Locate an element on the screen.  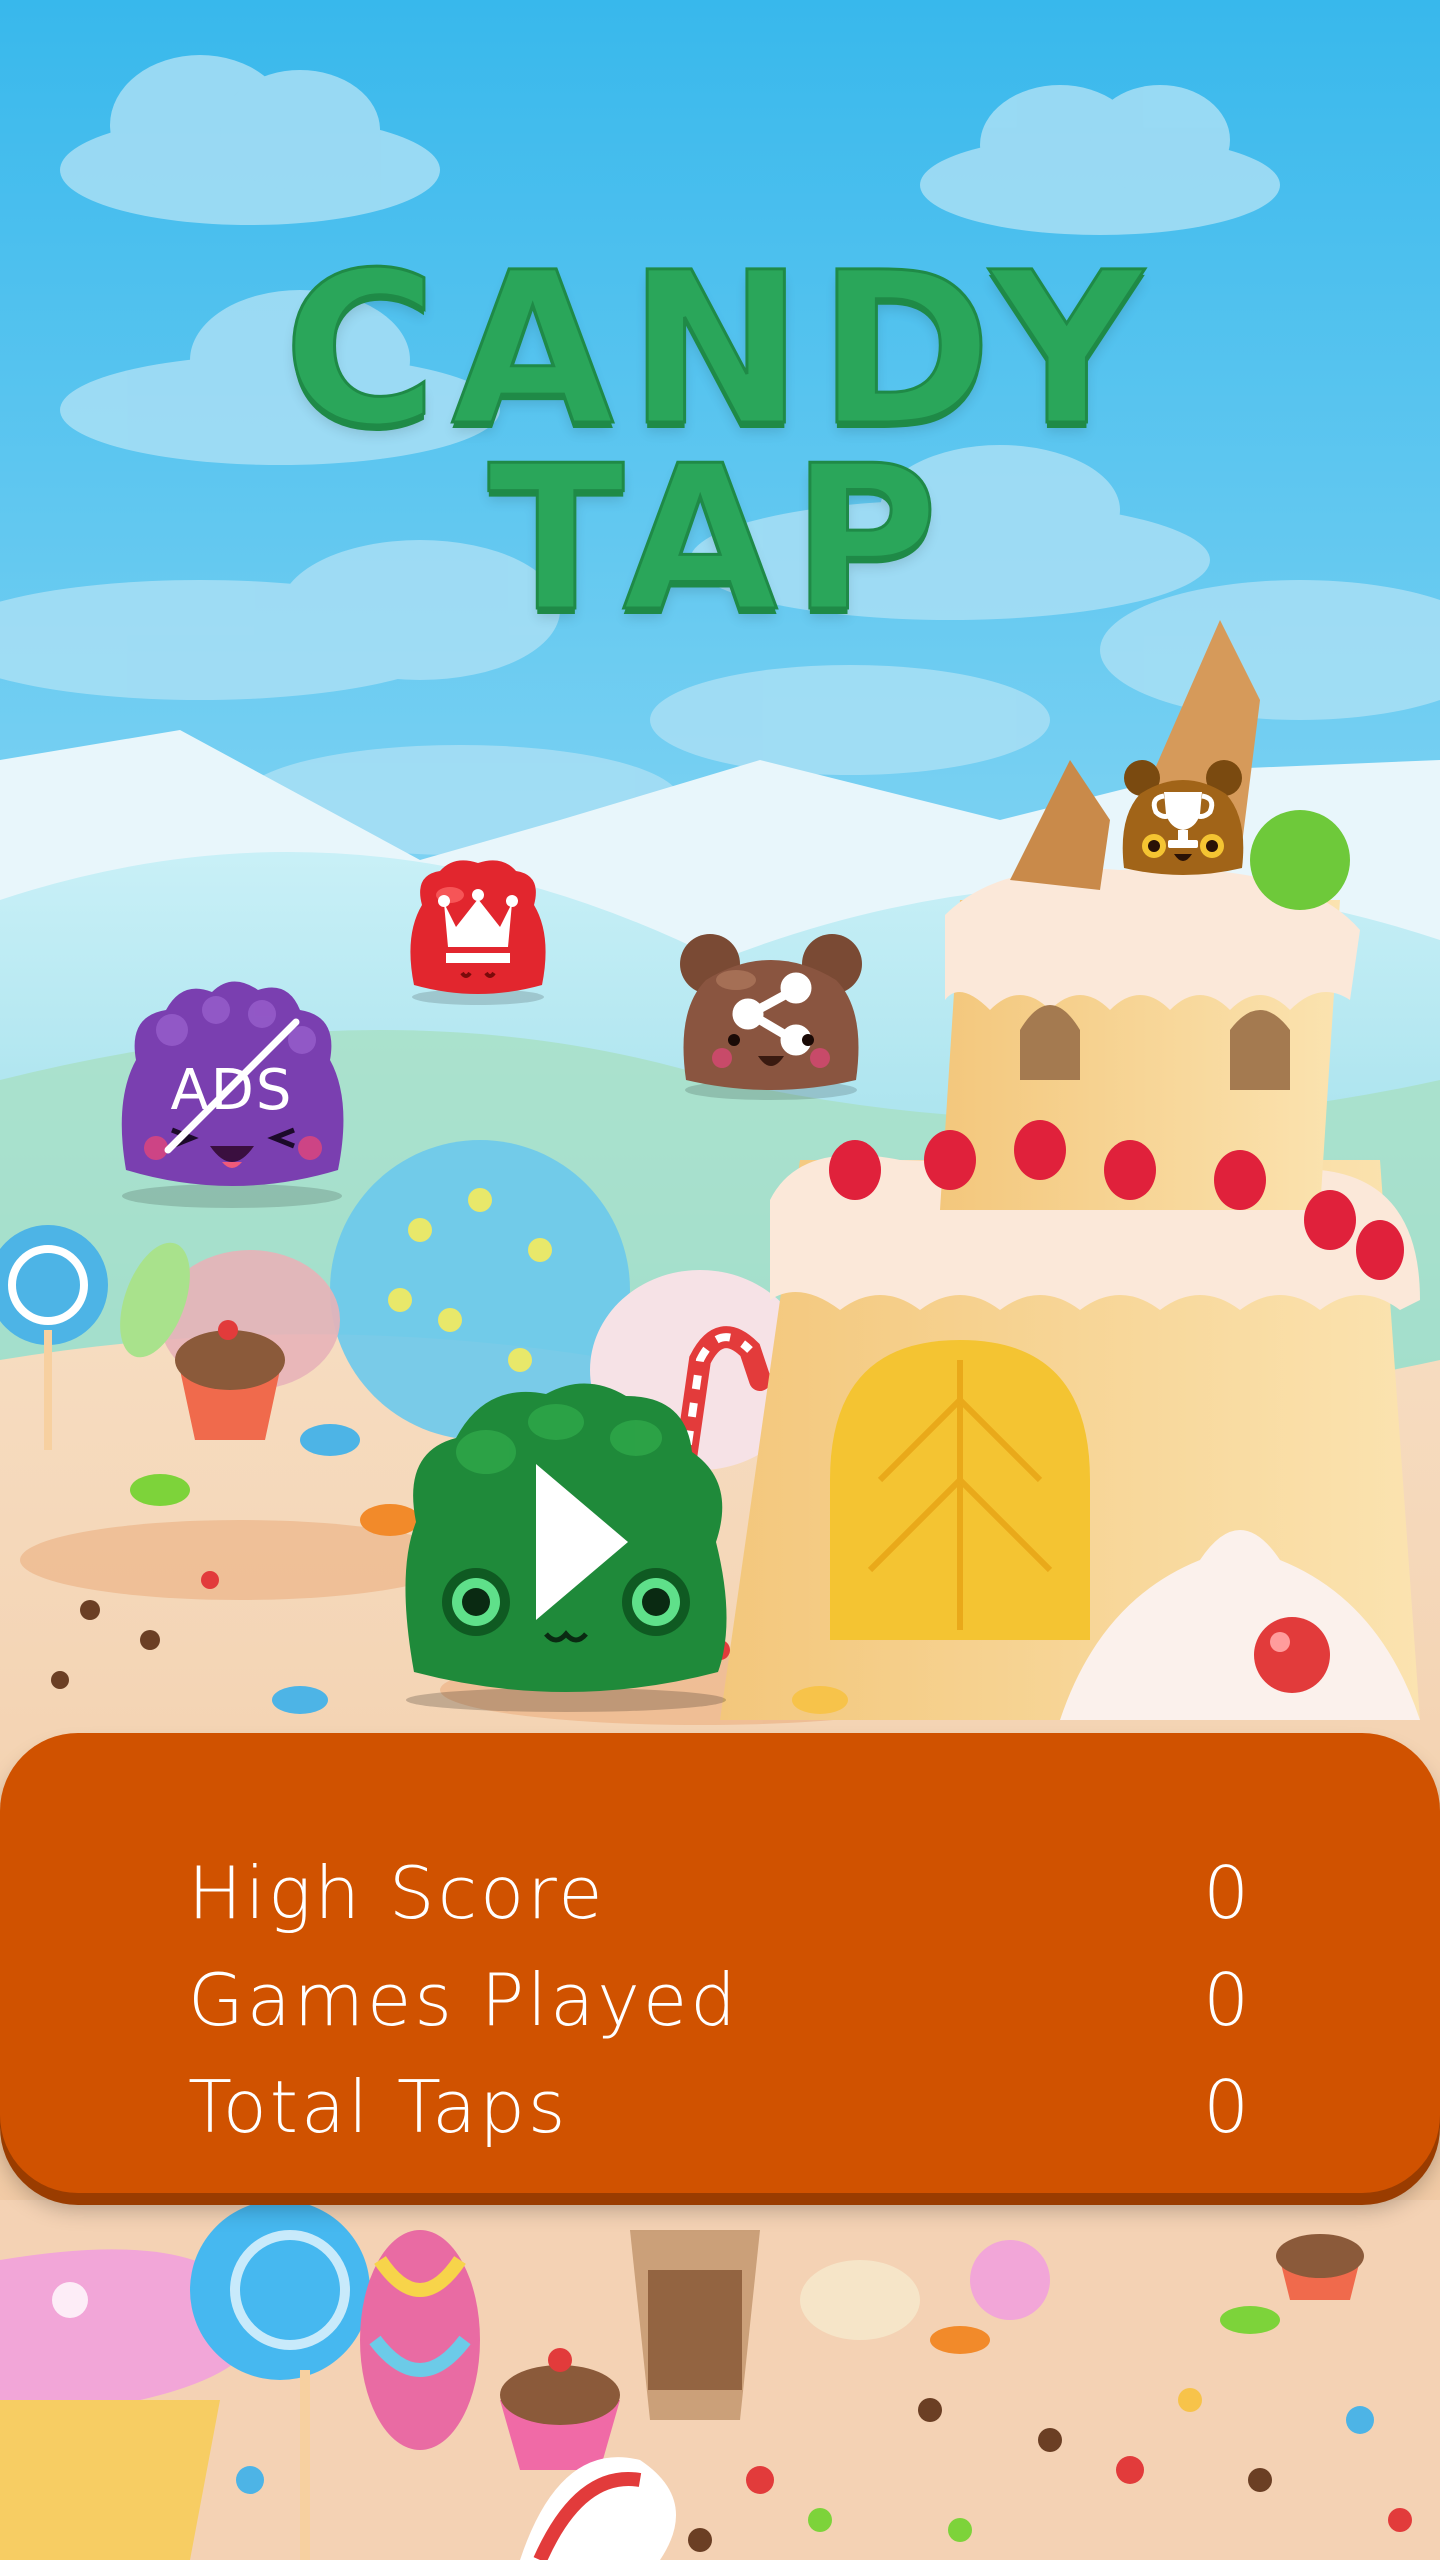
game-title-line-2: TAP is located at coordinates (719, 539).